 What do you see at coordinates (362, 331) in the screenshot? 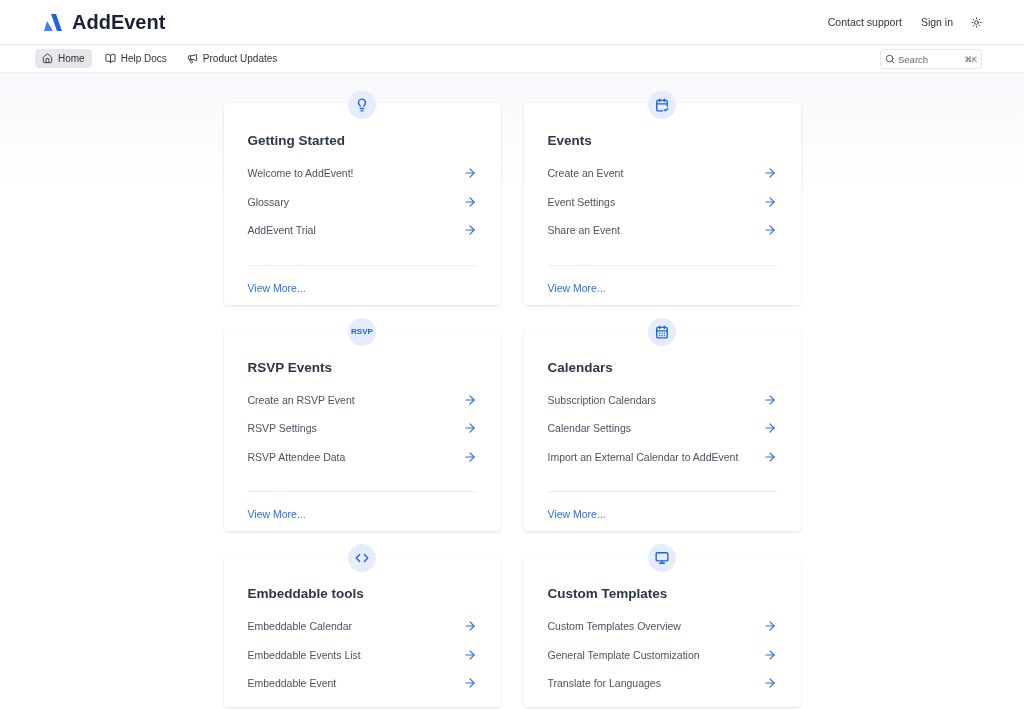
I see `badge: RSVP` at bounding box center [362, 331].